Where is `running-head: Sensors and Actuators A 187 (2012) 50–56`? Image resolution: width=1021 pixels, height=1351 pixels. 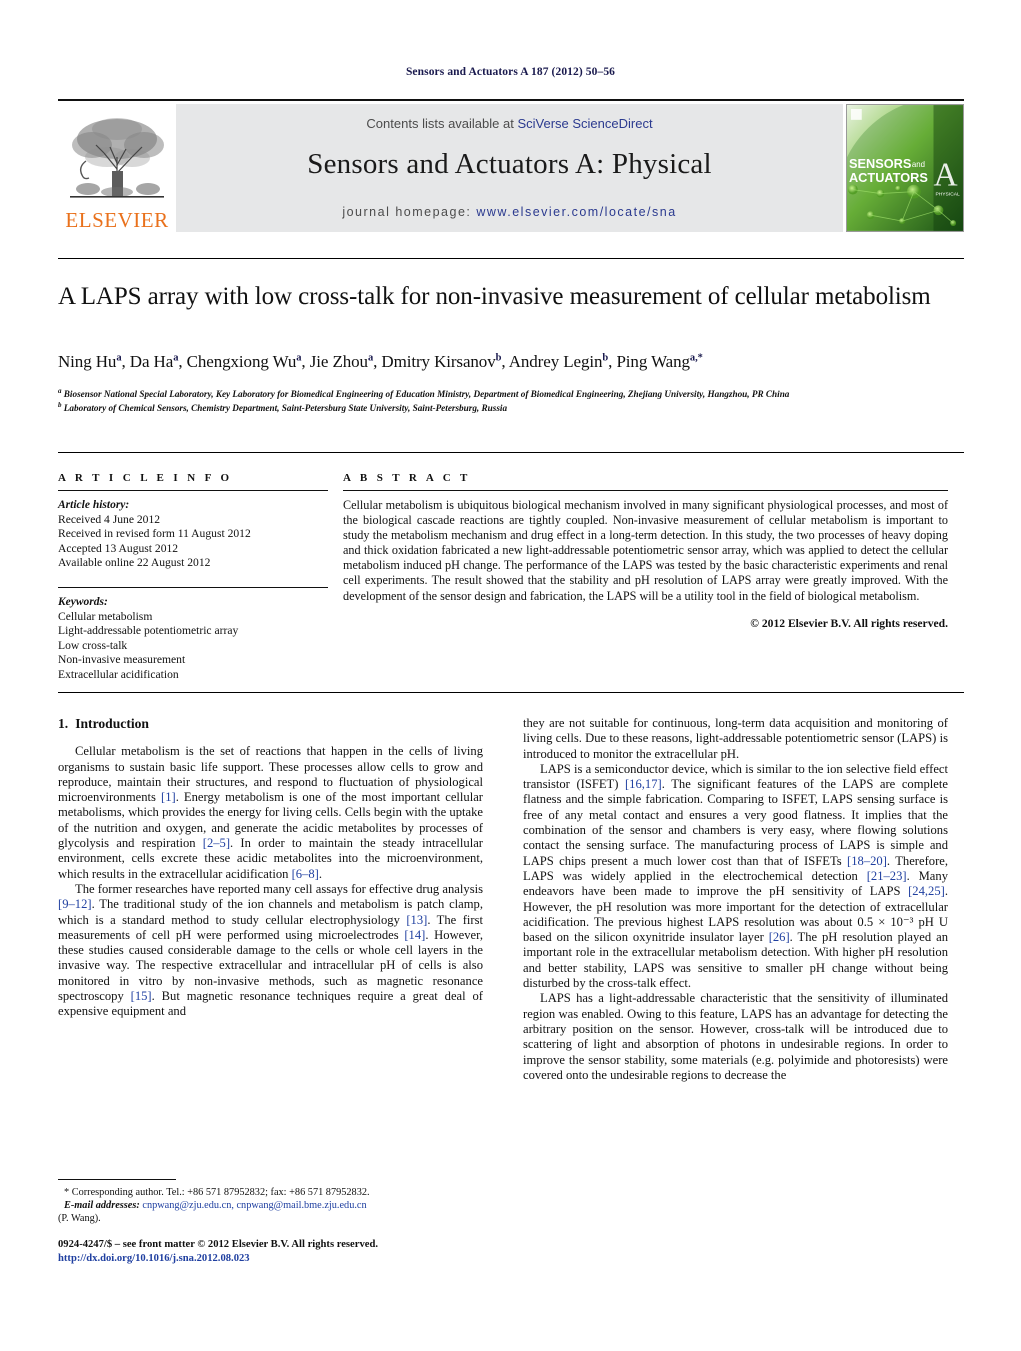 running-head: Sensors and Actuators A 187 (2012) 50–56 is located at coordinates (510, 72).